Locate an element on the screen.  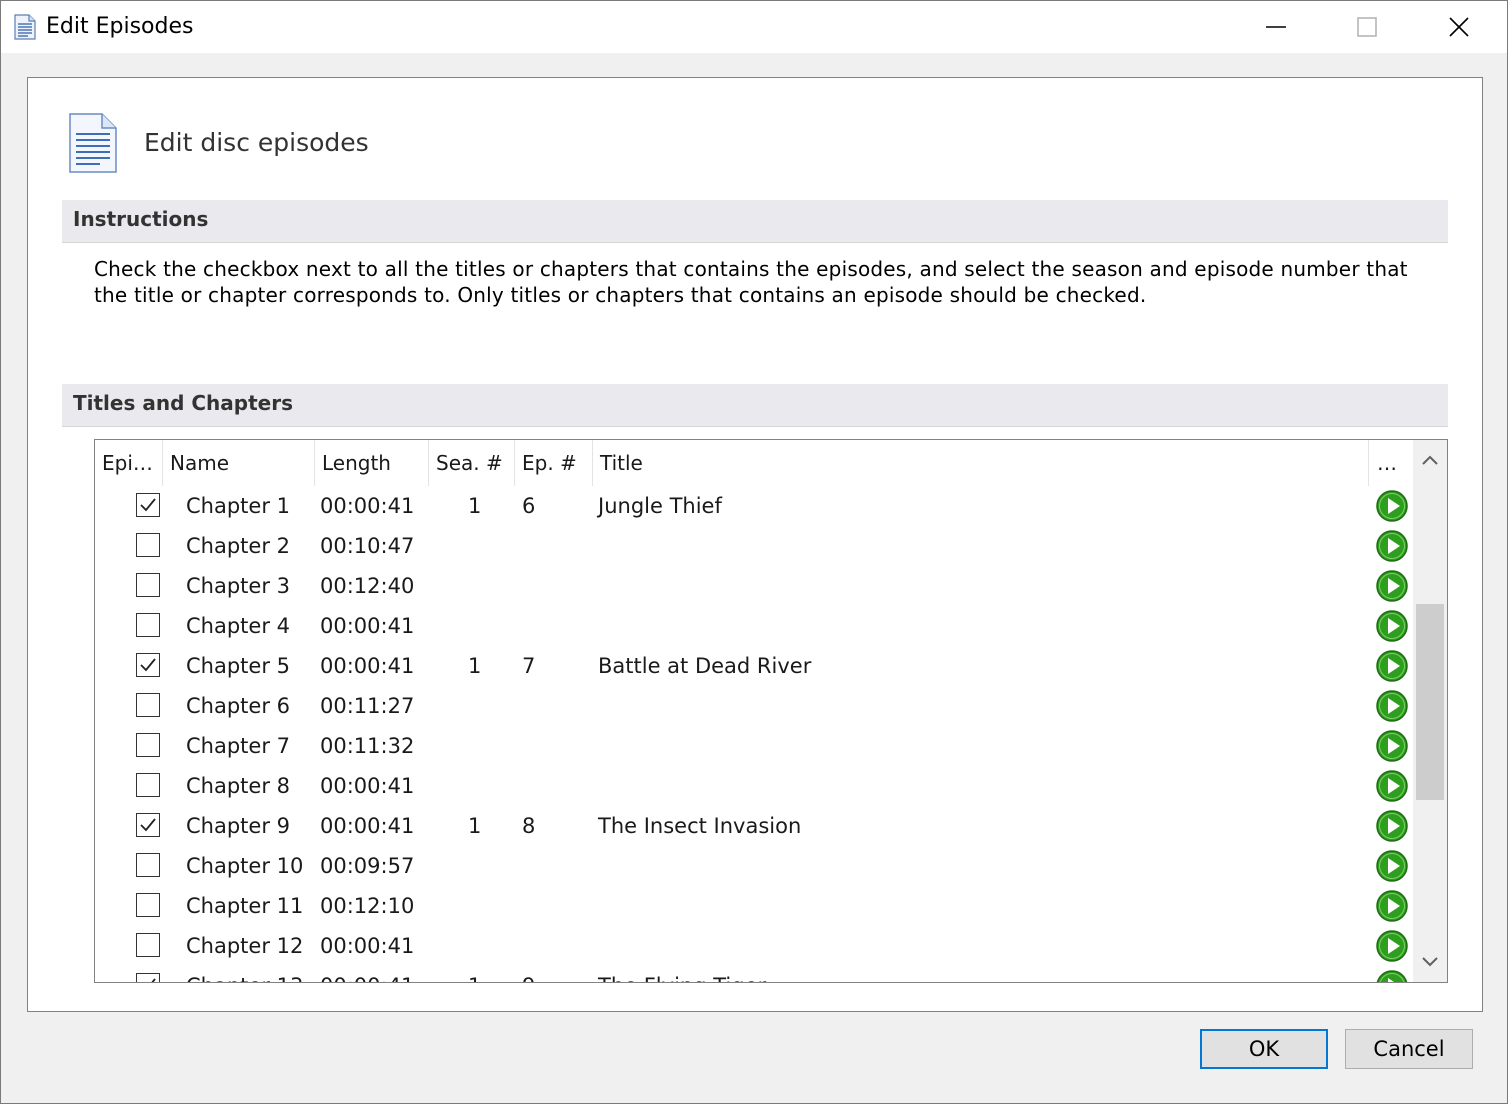
table-row: Chapter 4 00:00:41 is located at coordinates (754, 626).